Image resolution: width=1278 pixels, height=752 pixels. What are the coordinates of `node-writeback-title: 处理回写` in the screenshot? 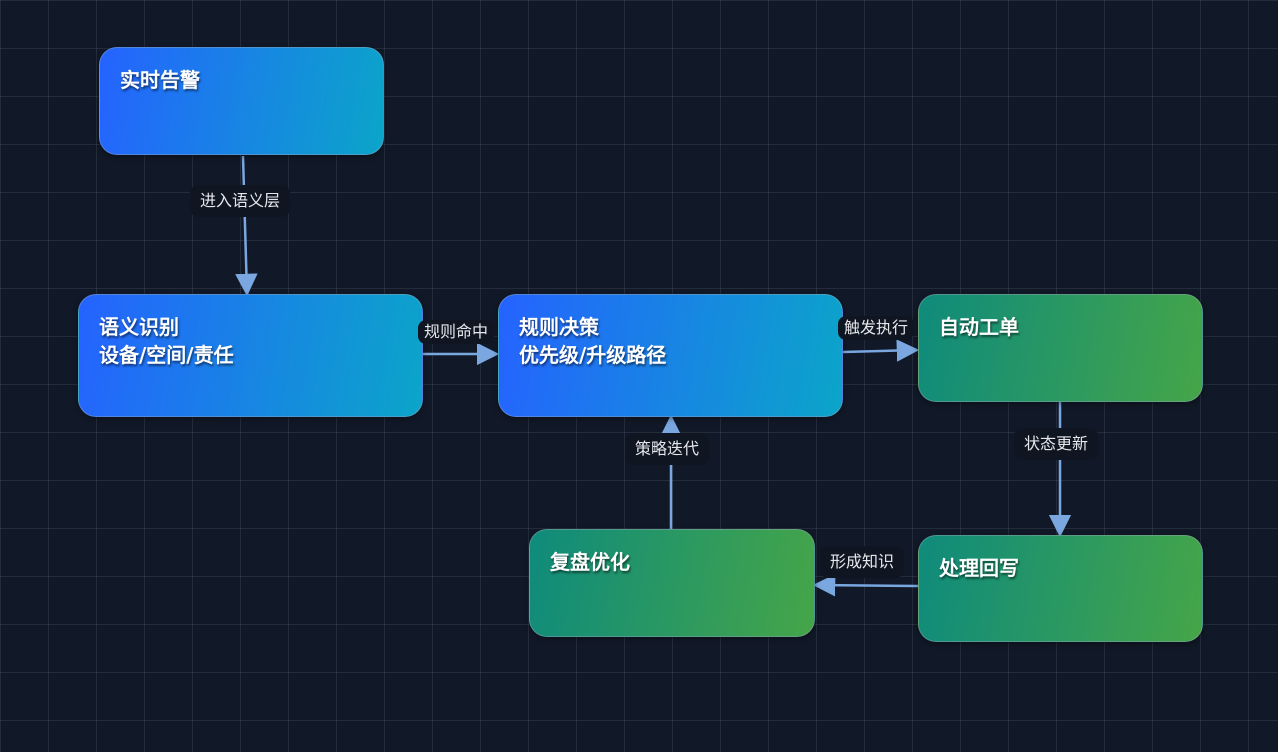 It's located at (979, 568).